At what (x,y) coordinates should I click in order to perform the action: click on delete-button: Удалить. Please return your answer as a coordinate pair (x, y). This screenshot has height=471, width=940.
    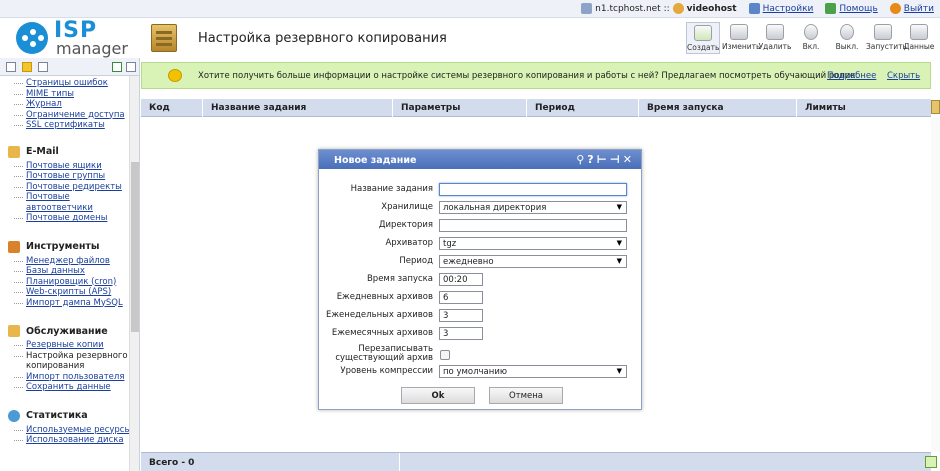
    Looking at the image, I should click on (775, 38).